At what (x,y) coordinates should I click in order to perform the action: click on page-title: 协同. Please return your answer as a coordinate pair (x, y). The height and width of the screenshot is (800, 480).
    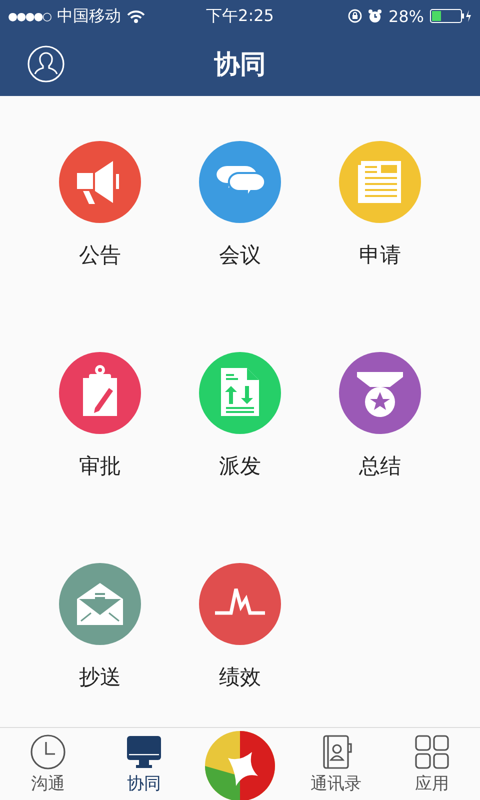
    Looking at the image, I should click on (240, 65).